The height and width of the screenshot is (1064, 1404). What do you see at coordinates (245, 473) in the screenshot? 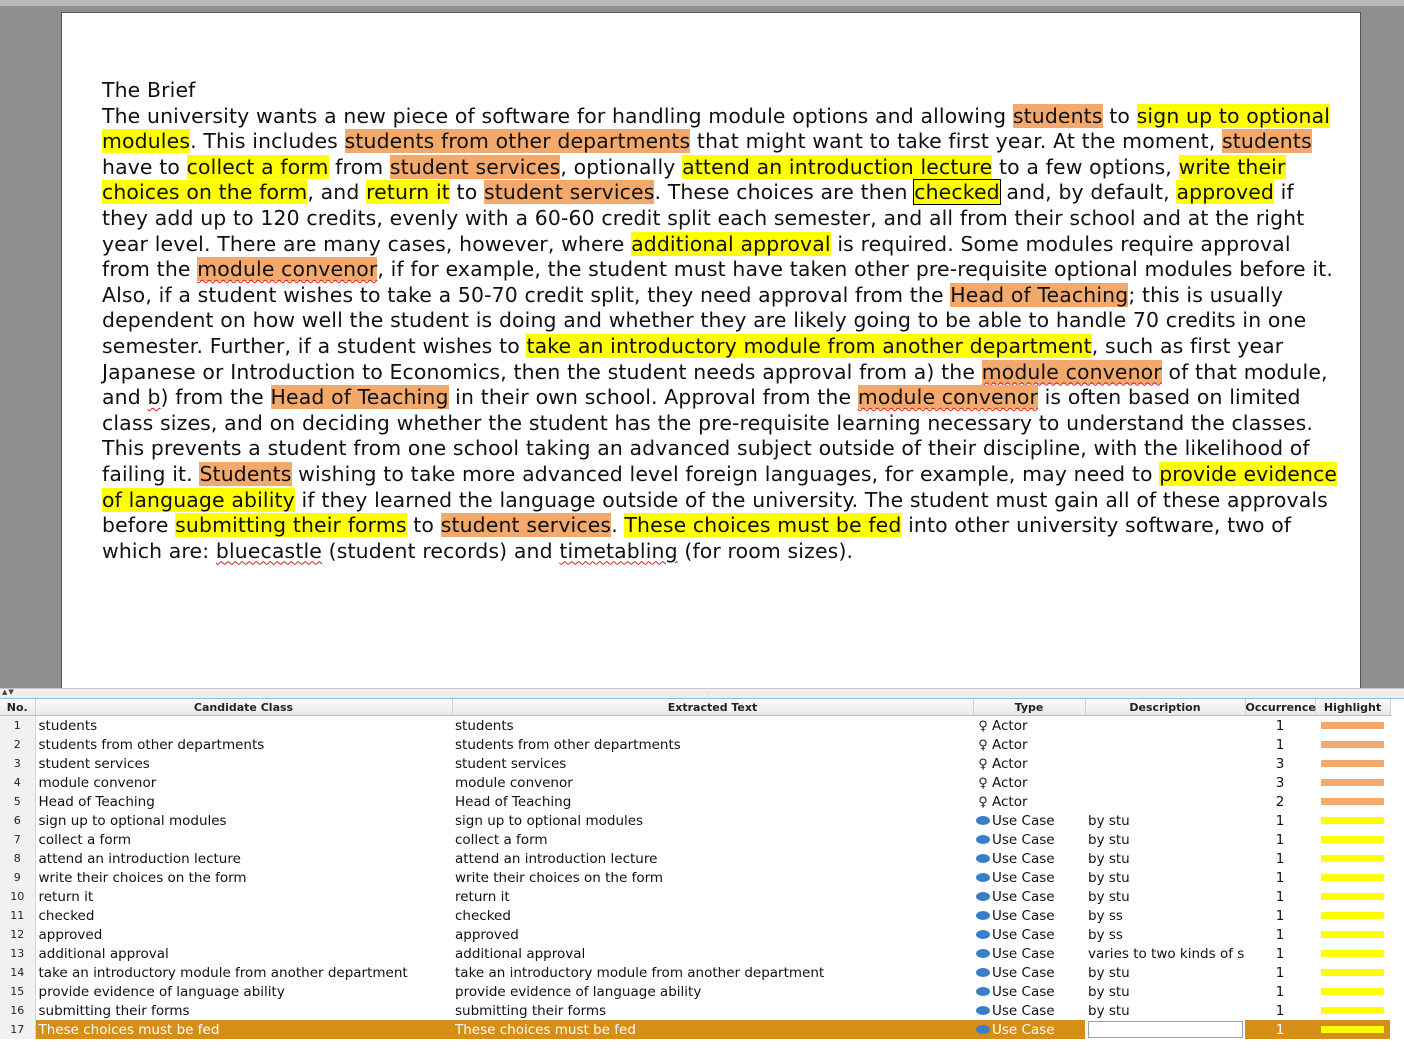
I see `actor-highlight: Students` at bounding box center [245, 473].